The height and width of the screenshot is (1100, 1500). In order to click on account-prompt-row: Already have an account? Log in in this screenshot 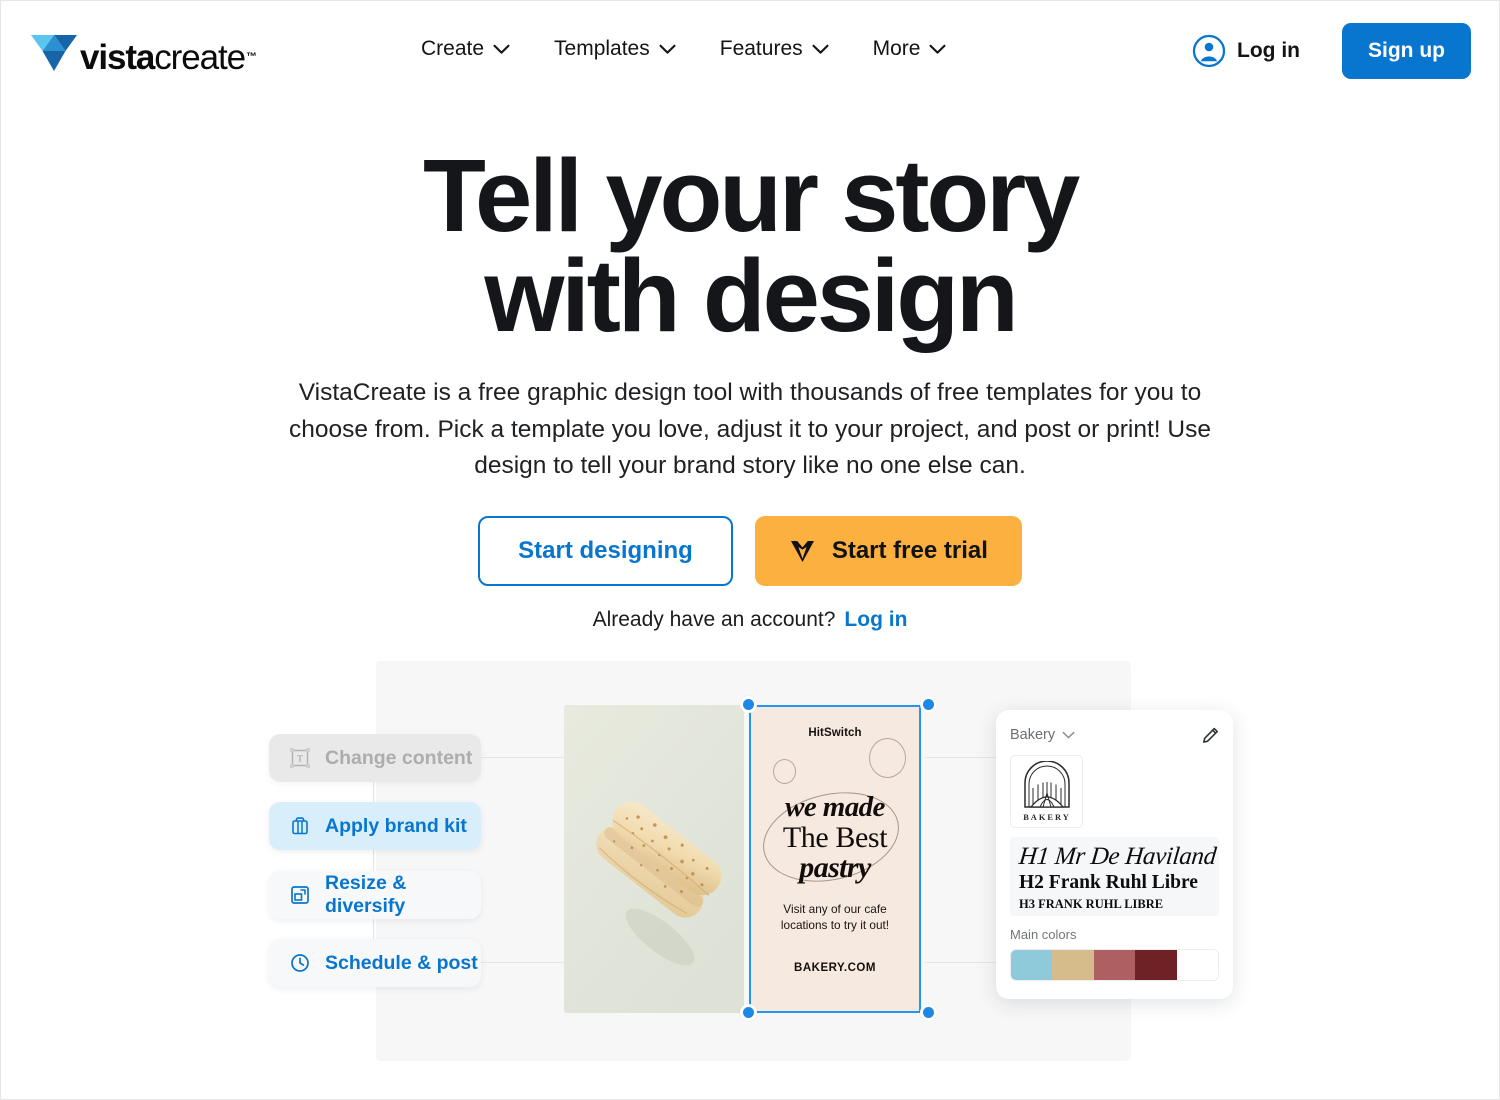, I will do `click(750, 620)`.